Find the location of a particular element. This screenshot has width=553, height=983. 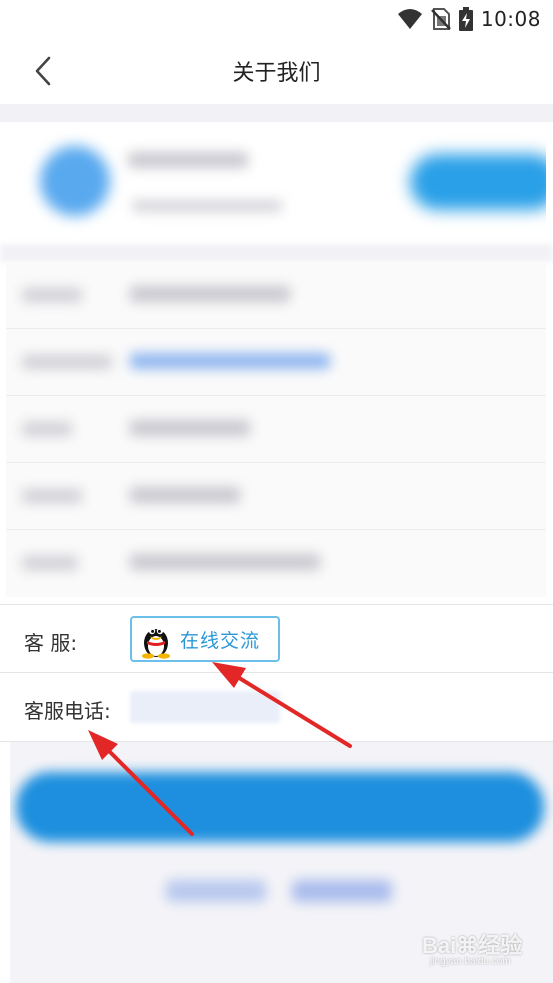

nav-bar: 关于我们 is located at coordinates (276, 71).